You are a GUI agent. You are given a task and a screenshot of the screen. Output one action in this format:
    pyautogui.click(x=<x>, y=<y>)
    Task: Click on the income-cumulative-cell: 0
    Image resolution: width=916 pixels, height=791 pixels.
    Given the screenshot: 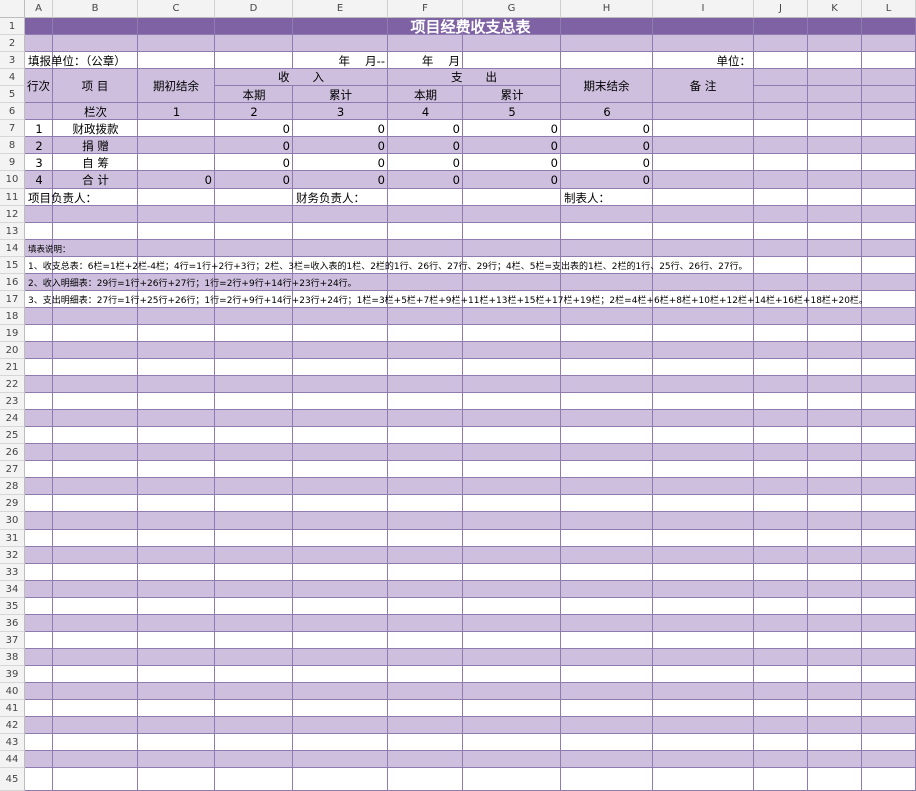 What is the action you would take?
    pyautogui.click(x=340, y=180)
    